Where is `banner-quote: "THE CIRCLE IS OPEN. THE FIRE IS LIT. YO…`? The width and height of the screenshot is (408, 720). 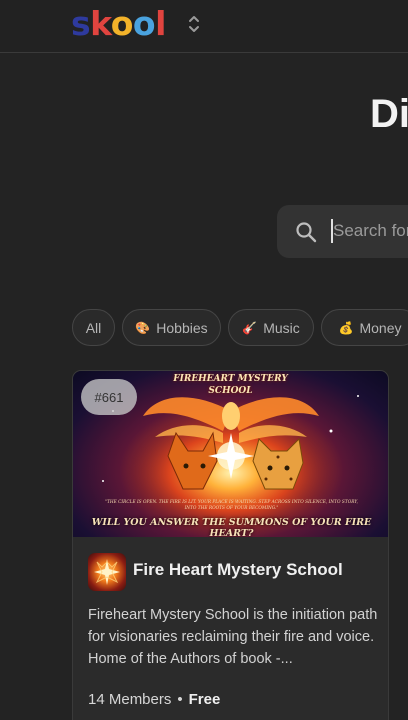
banner-quote: "THE CIRCLE IS OPEN. THE FIRE IS LIT. YO… is located at coordinates (231, 505).